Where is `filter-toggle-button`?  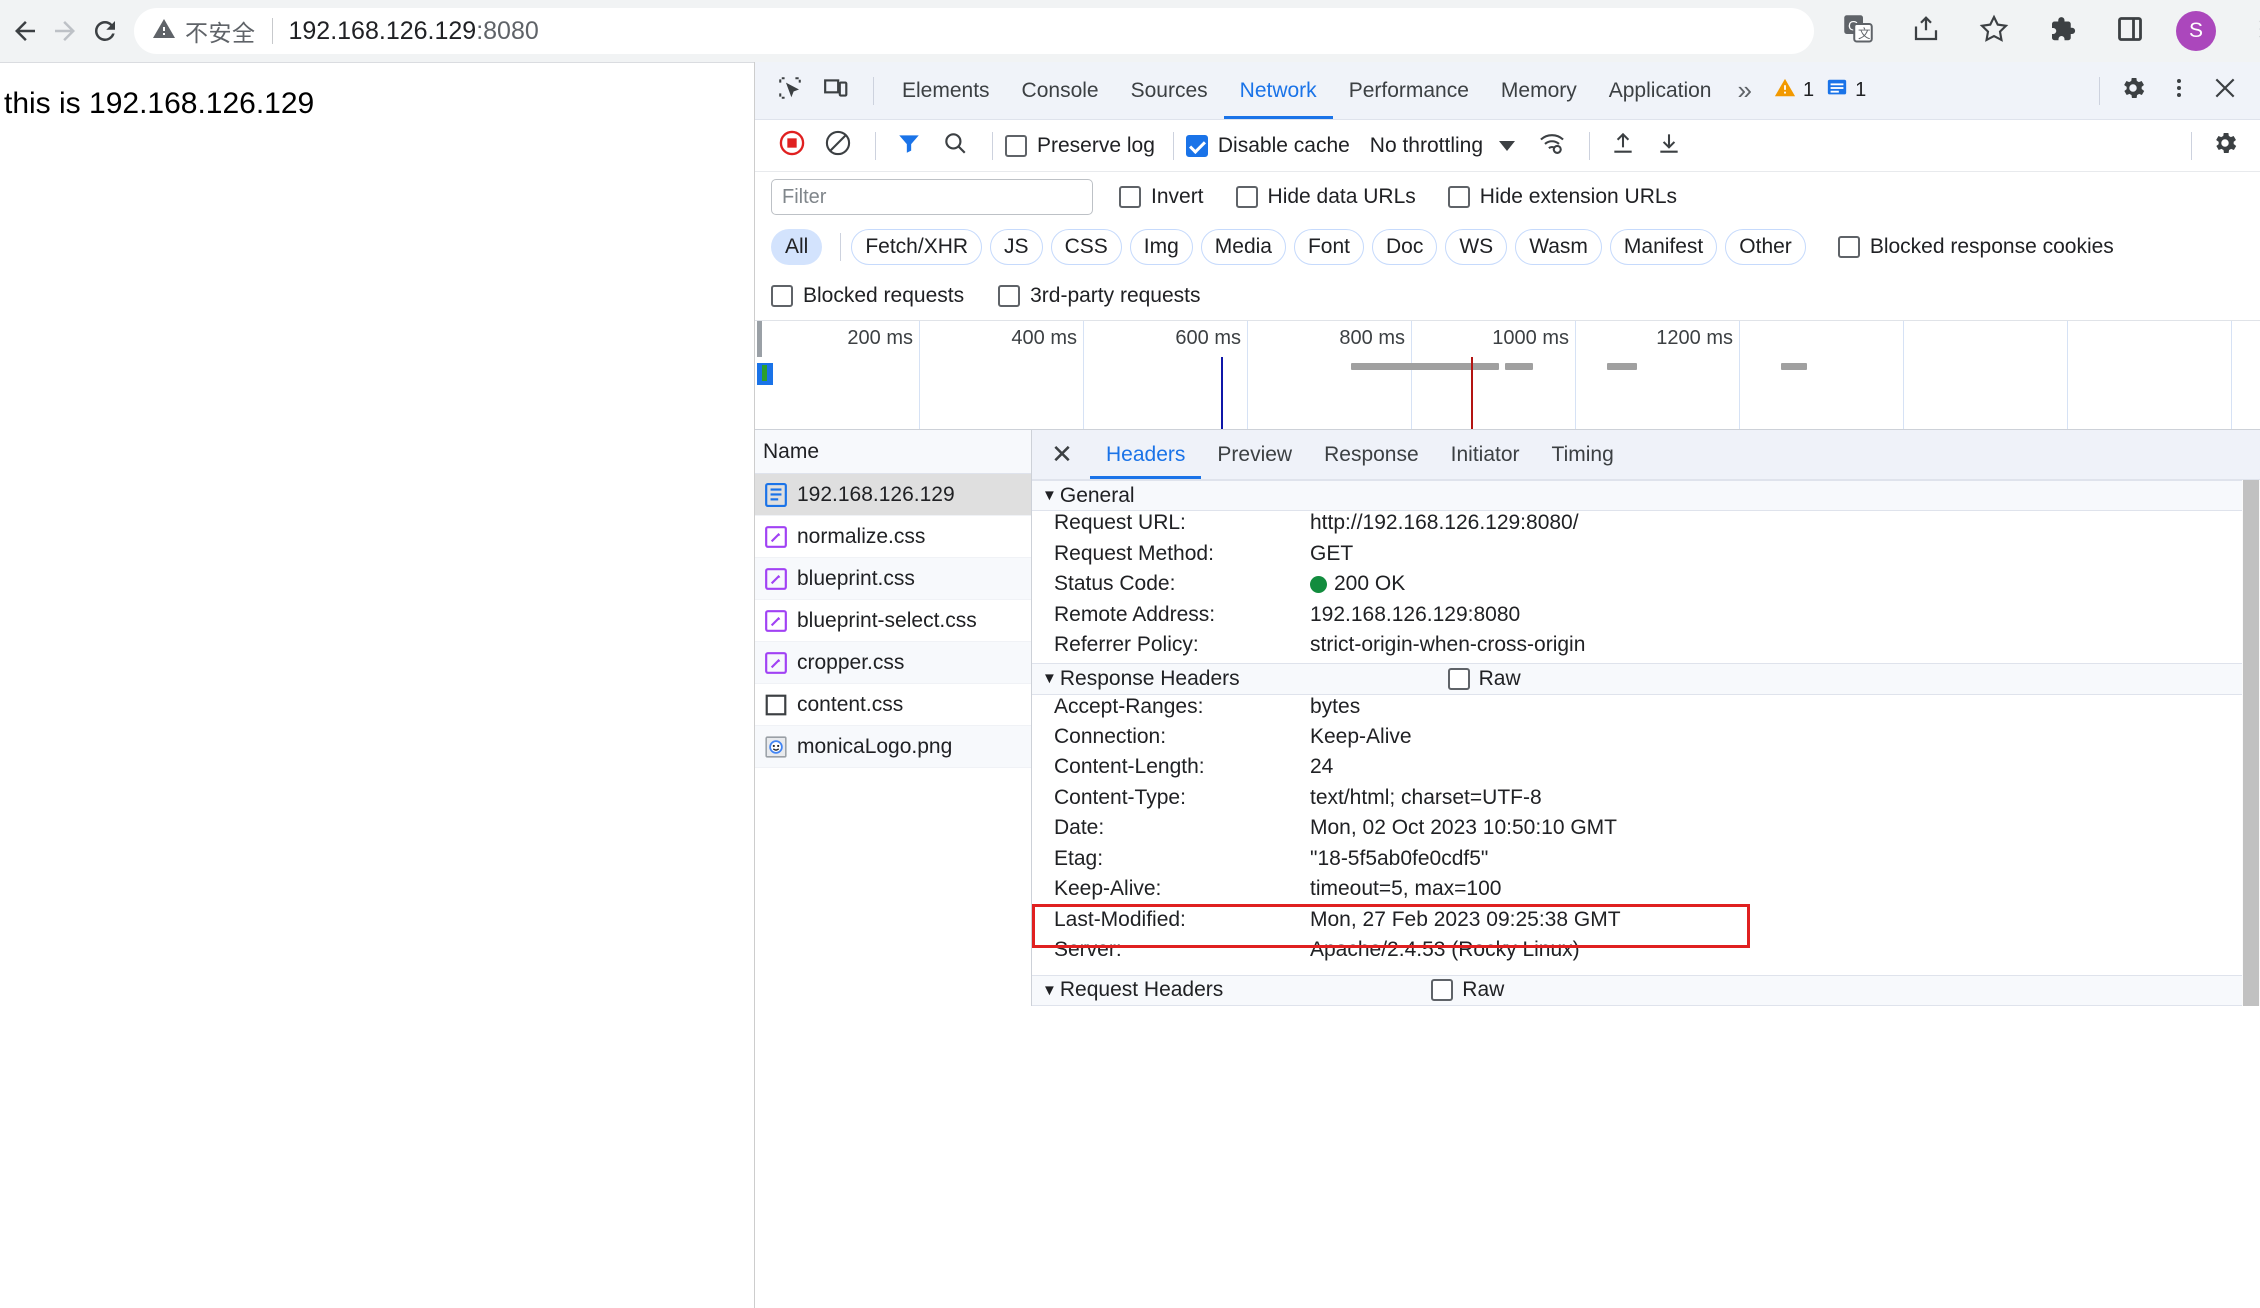 filter-toggle-button is located at coordinates (909, 146).